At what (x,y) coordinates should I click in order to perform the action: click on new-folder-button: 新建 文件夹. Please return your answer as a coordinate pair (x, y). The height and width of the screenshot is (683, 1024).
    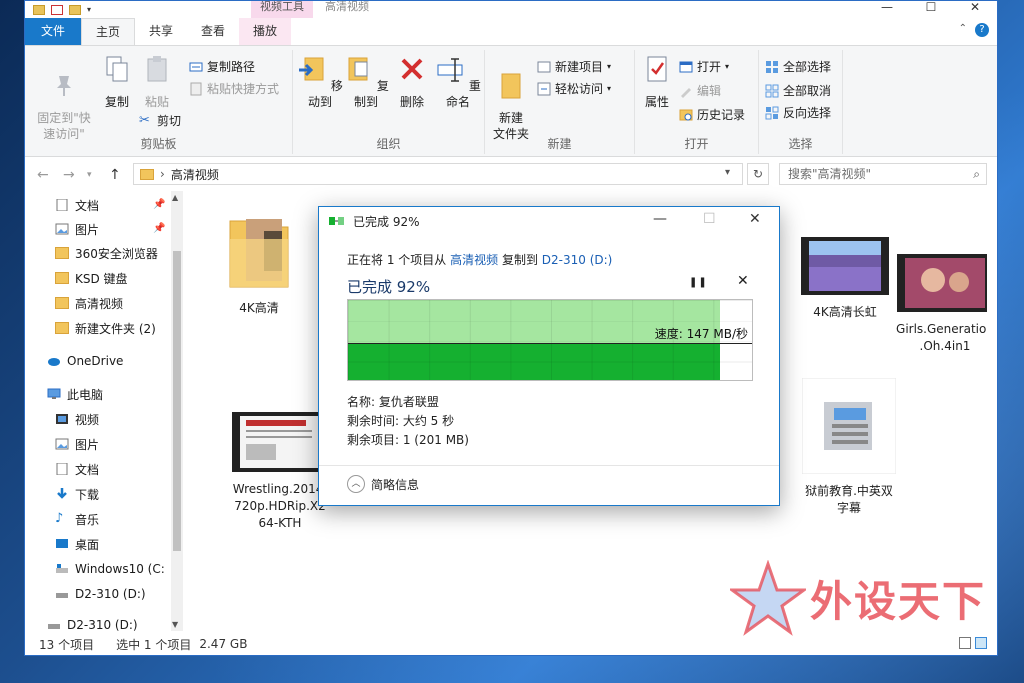
    Looking at the image, I should click on (511, 98).